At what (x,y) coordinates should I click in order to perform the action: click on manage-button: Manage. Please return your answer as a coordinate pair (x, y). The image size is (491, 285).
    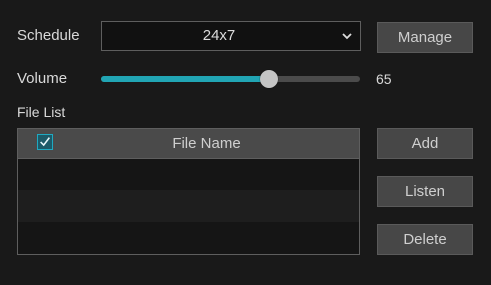
    Looking at the image, I should click on (425, 37).